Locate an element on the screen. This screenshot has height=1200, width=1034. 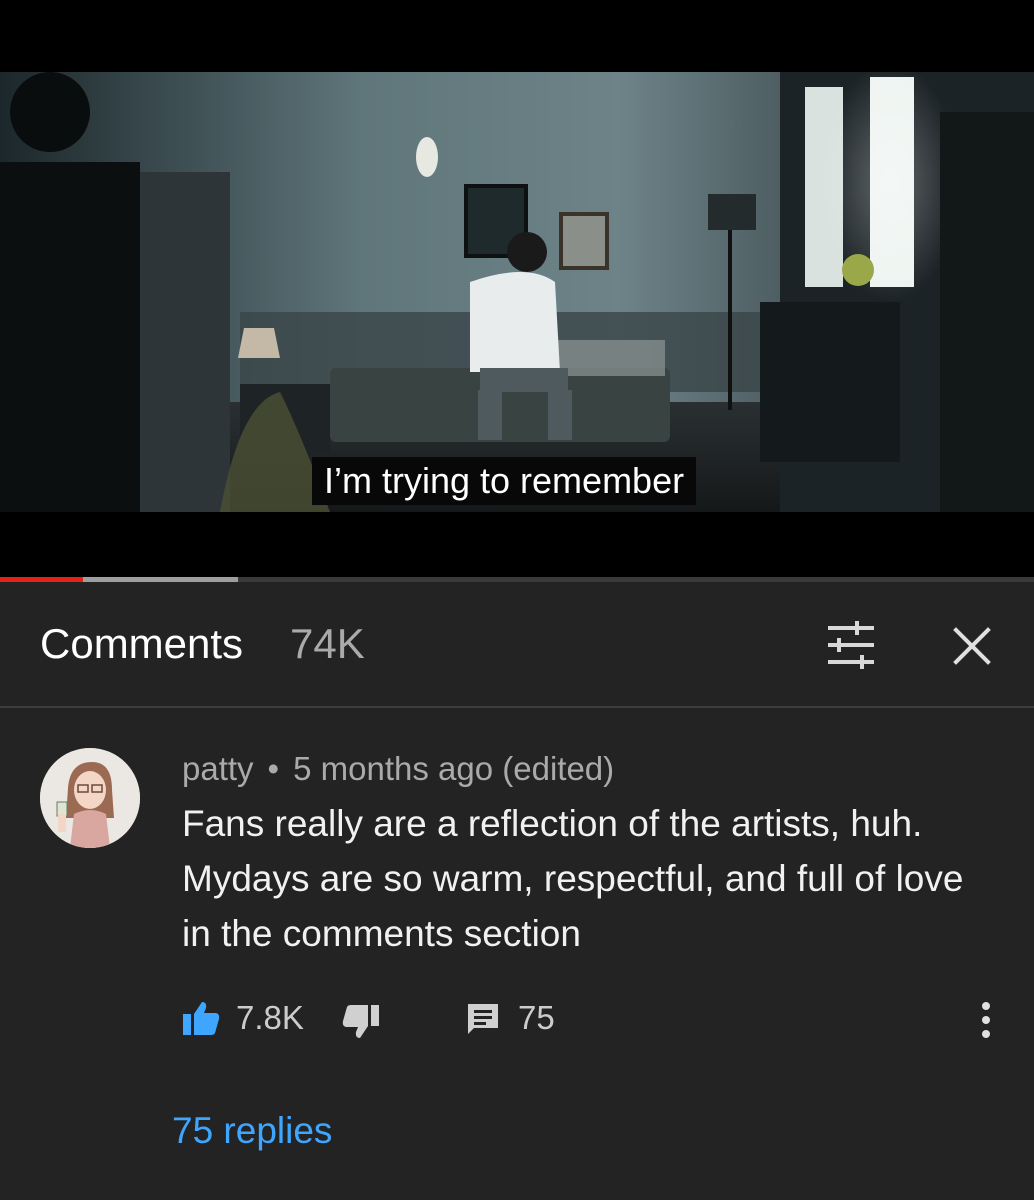
comment-author: patty is located at coordinates (218, 768).